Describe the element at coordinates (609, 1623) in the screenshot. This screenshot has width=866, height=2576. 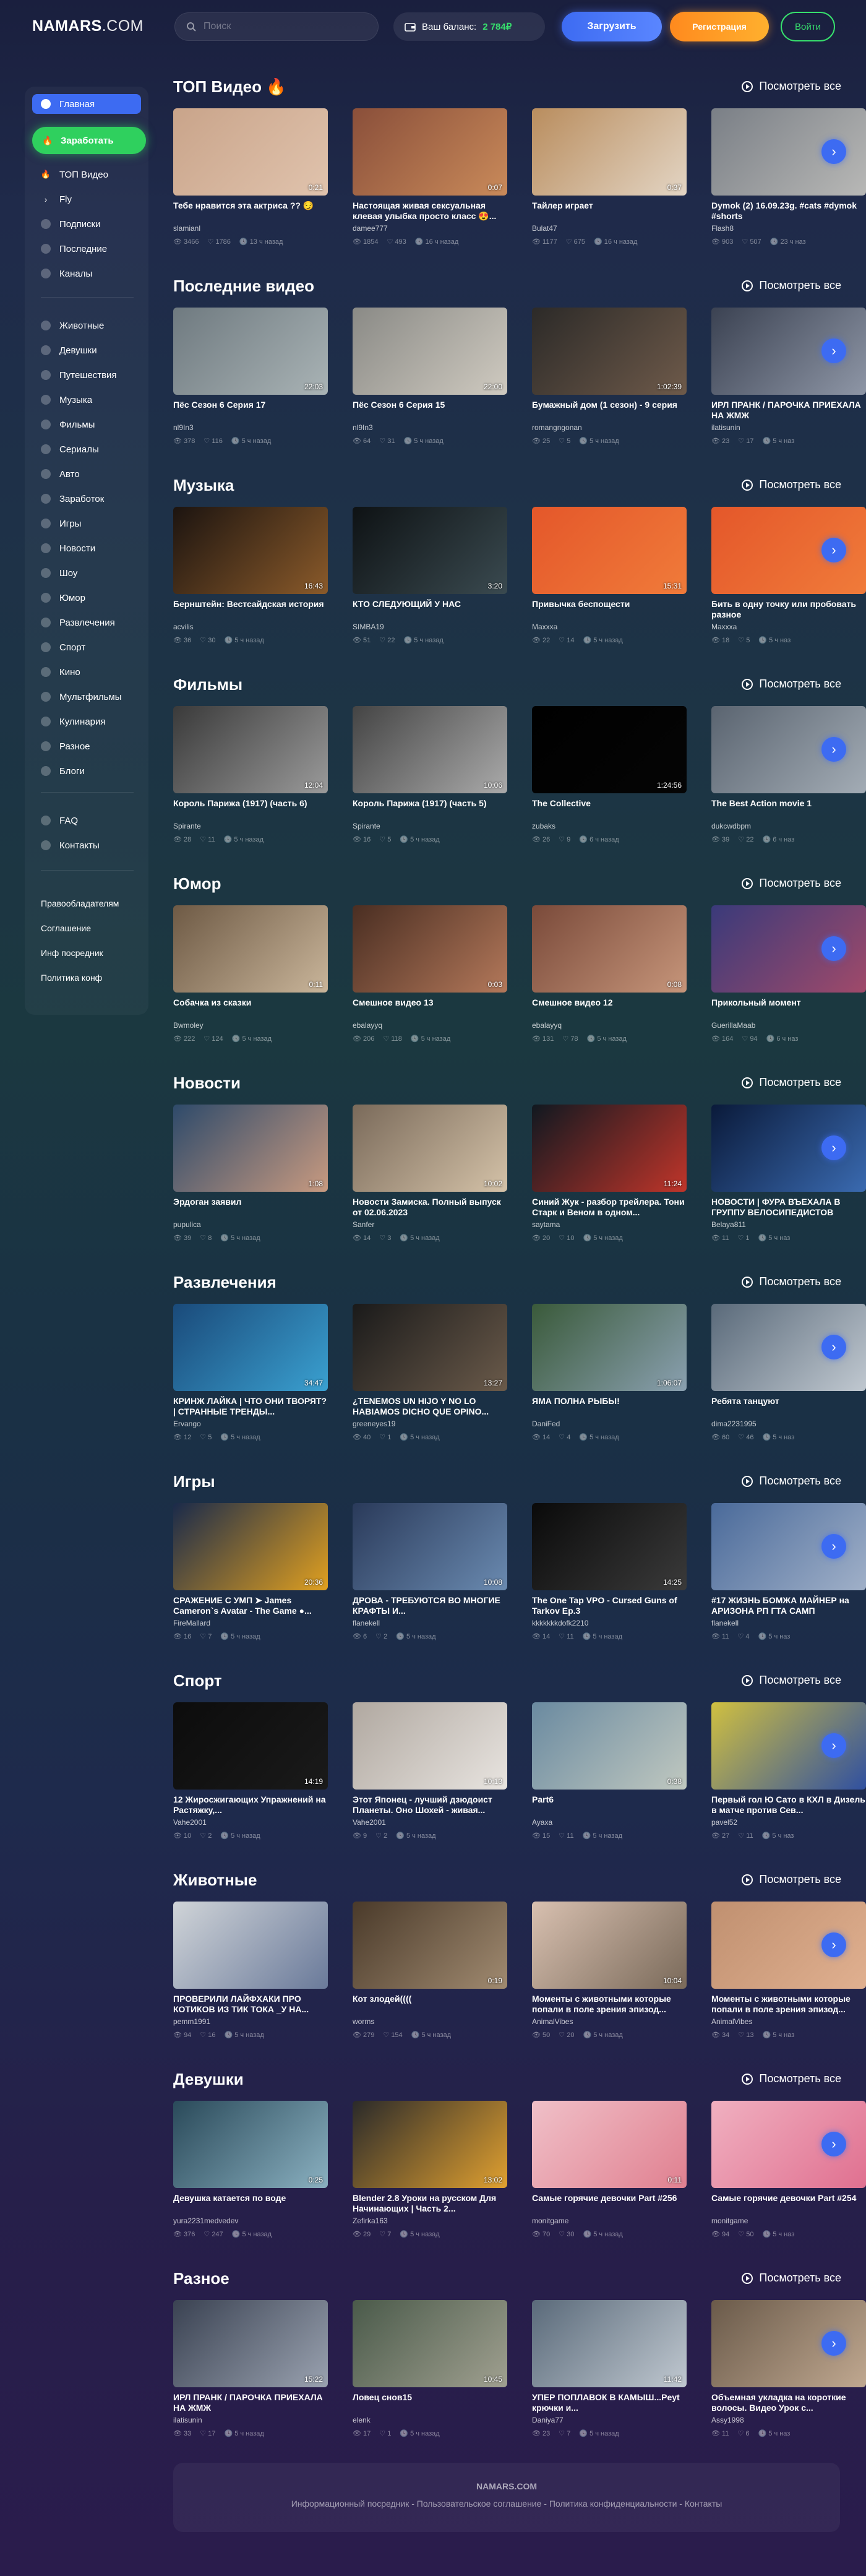
I see `video-author: kkkkkkkdofk2210` at that location.